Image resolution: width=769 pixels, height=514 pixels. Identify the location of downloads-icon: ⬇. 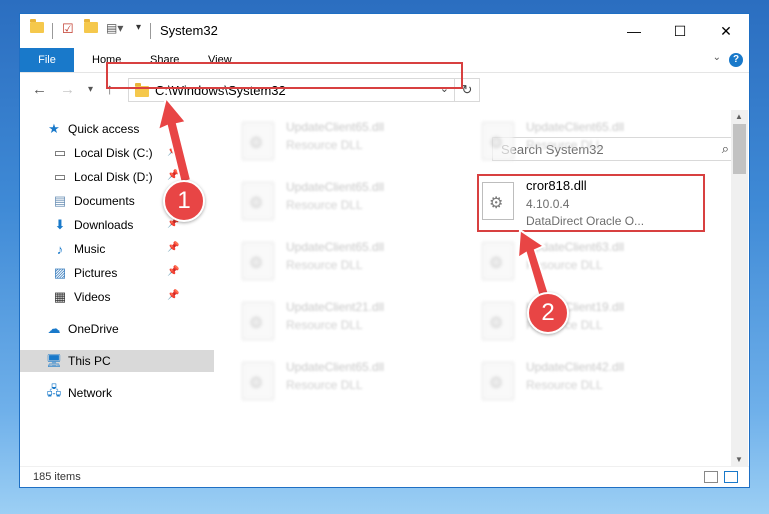
(60, 224).